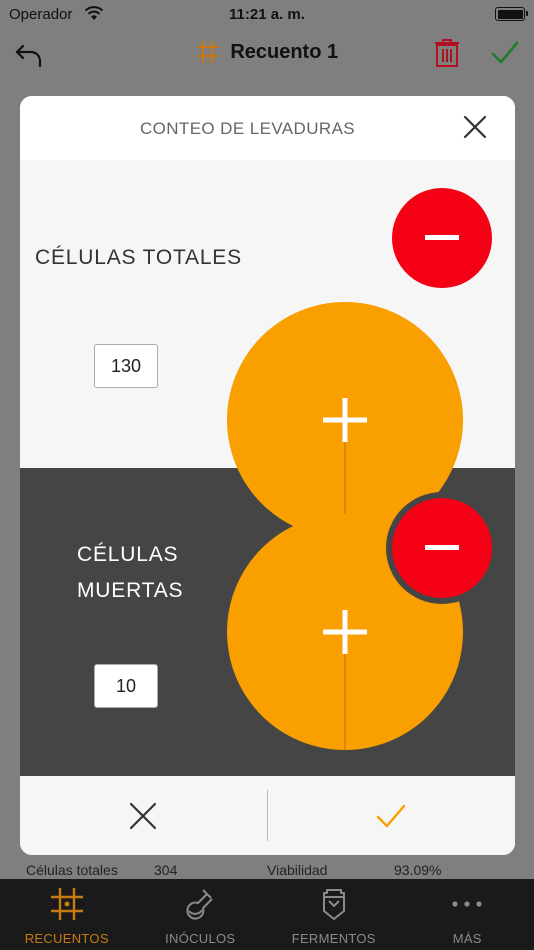 This screenshot has height=950, width=534. What do you see at coordinates (475, 127) in the screenshot?
I see `close-icon` at bounding box center [475, 127].